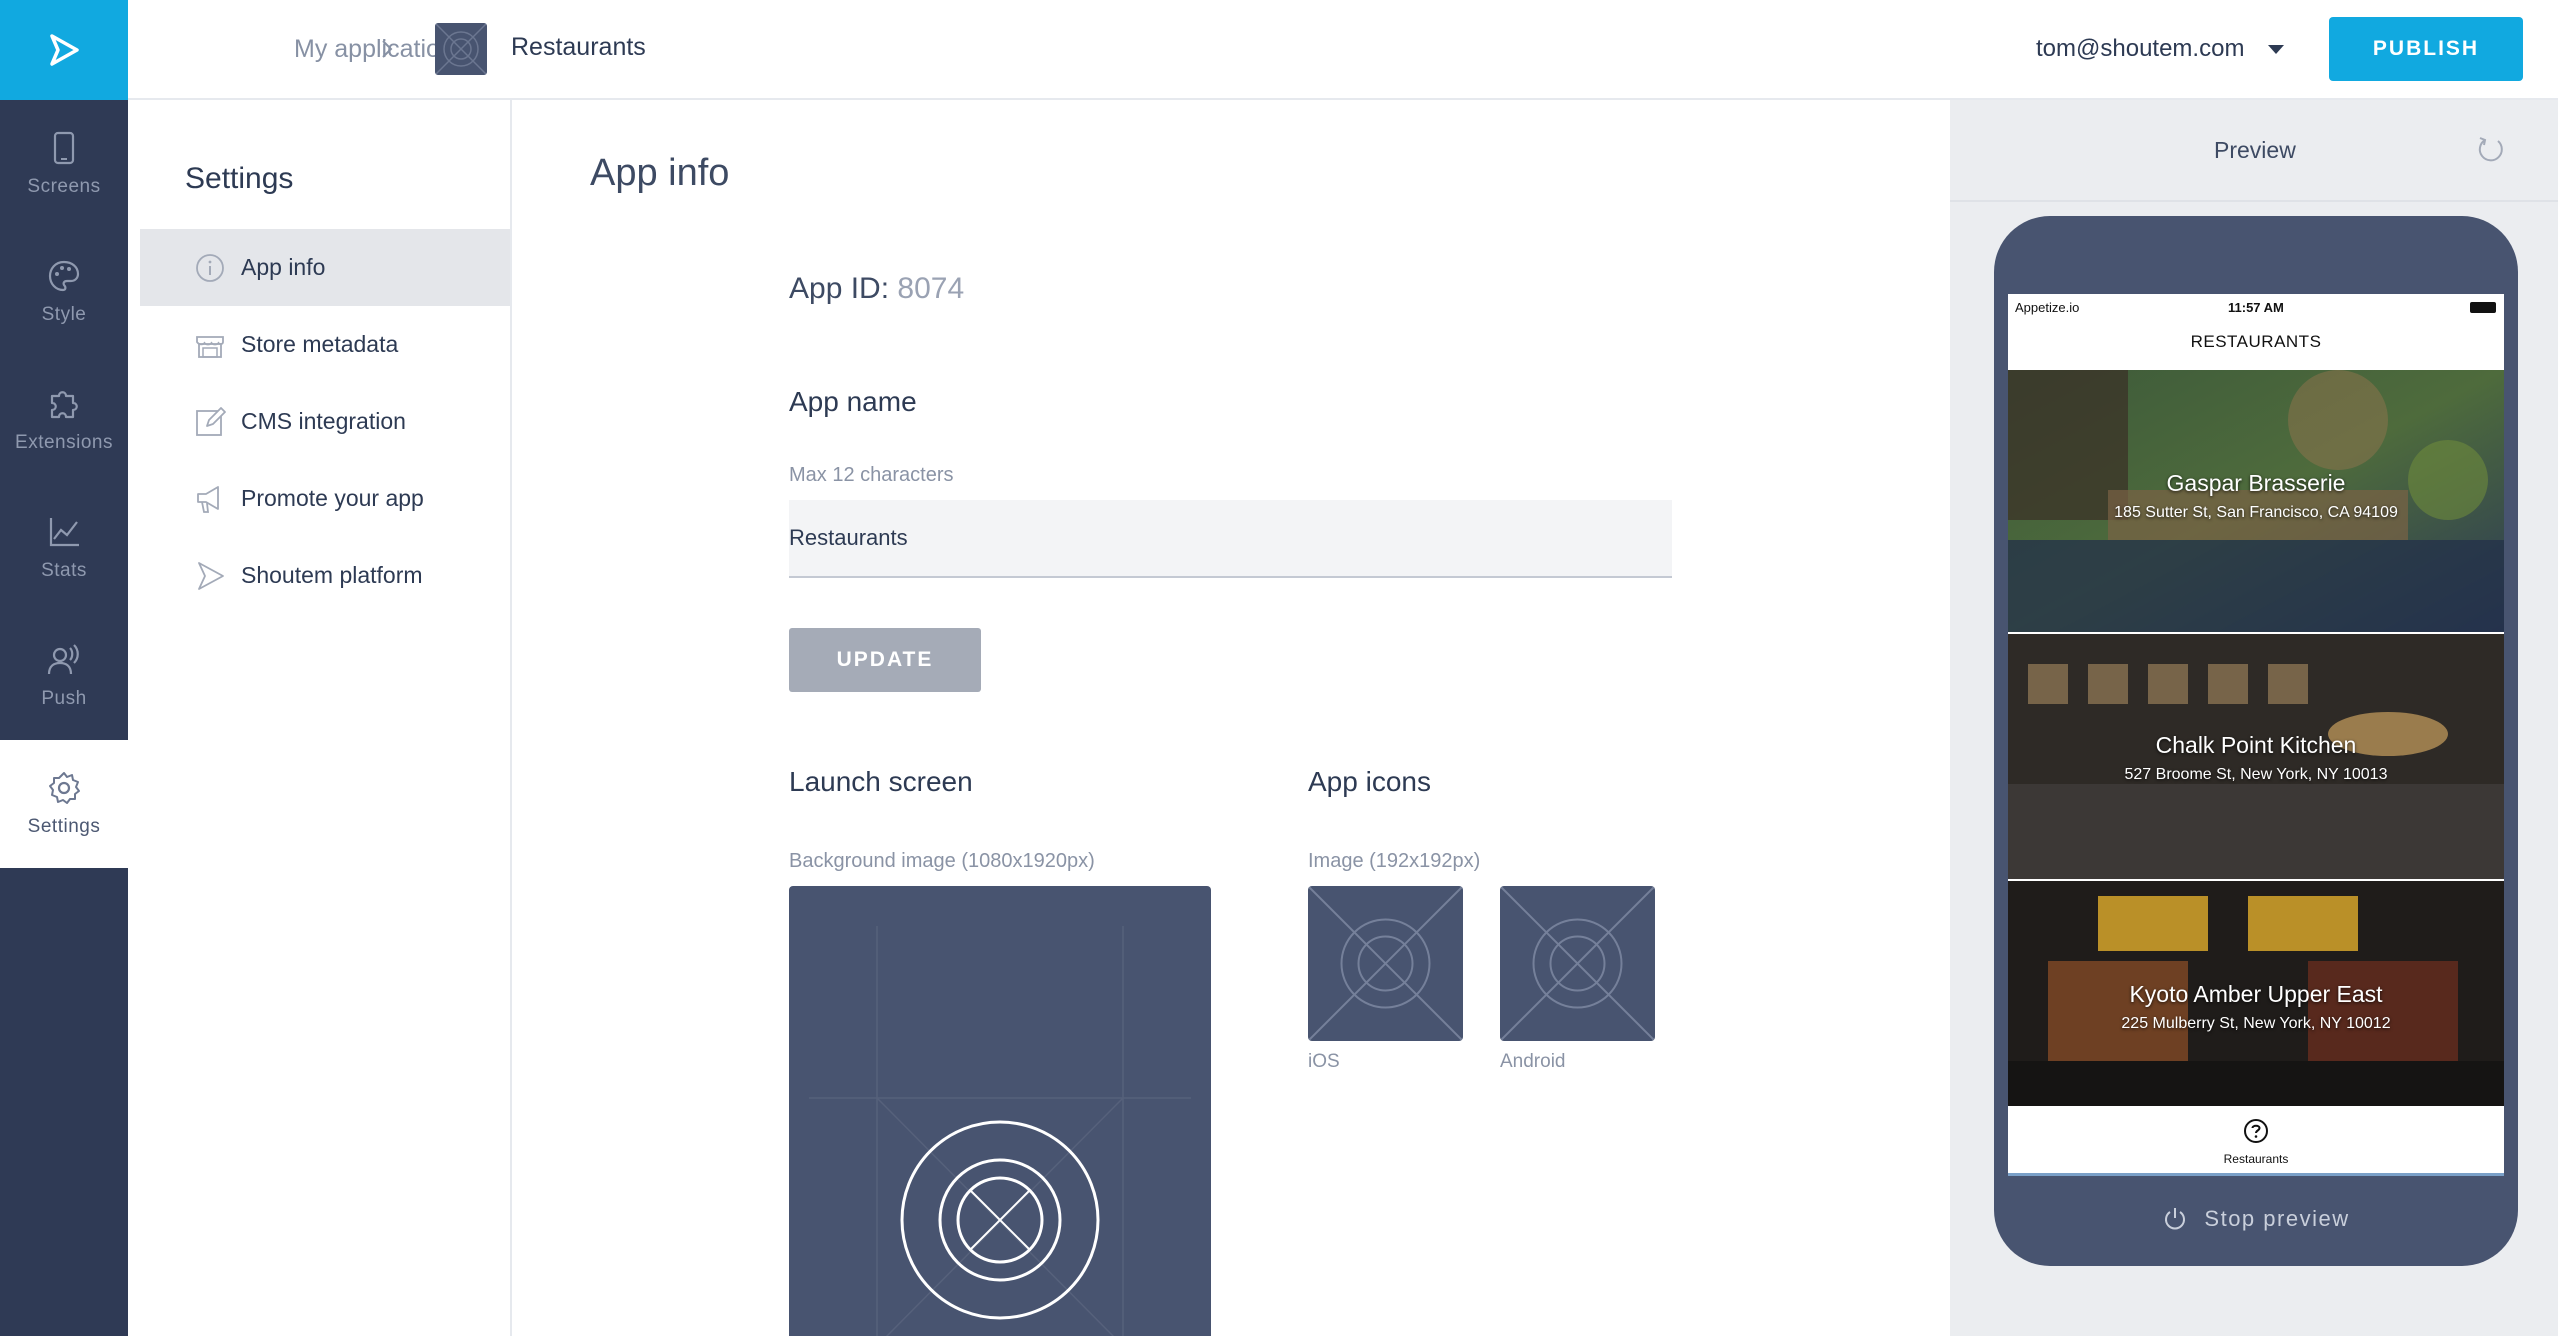 The height and width of the screenshot is (1336, 2558). Describe the element at coordinates (1533, 1061) in the screenshot. I see `android-label: Android` at that location.